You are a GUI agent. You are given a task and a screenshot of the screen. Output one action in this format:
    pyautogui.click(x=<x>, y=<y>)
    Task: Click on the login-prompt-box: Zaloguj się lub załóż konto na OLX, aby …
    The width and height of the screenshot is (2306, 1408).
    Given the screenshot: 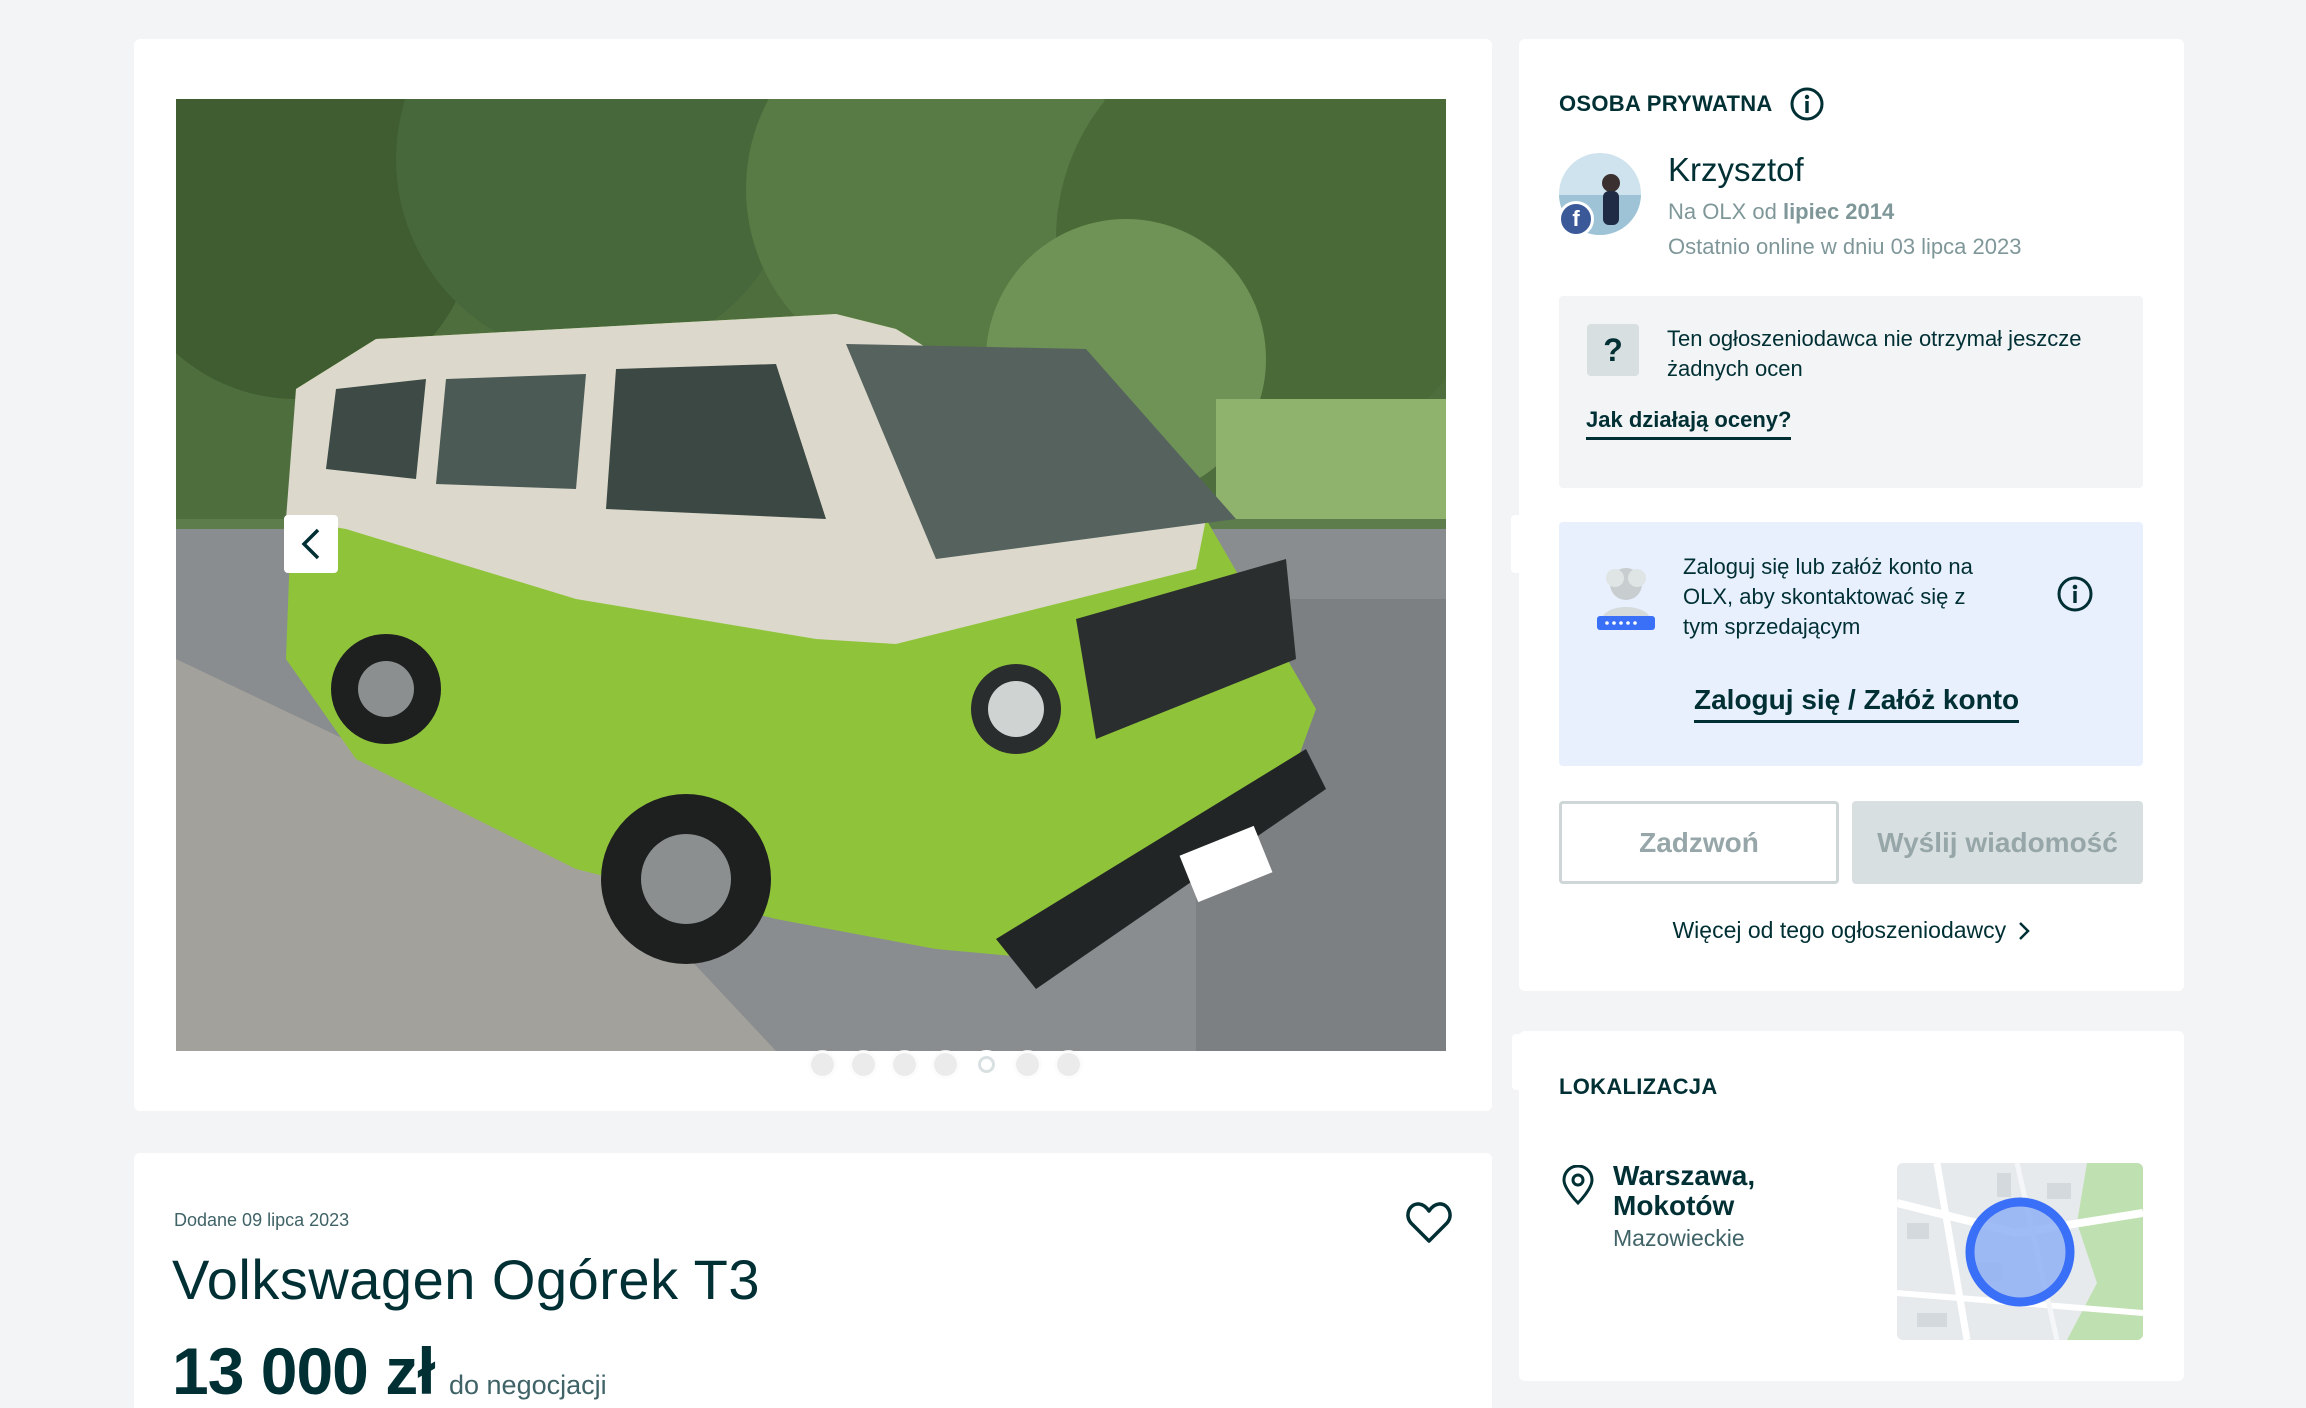 What is the action you would take?
    pyautogui.click(x=1851, y=644)
    